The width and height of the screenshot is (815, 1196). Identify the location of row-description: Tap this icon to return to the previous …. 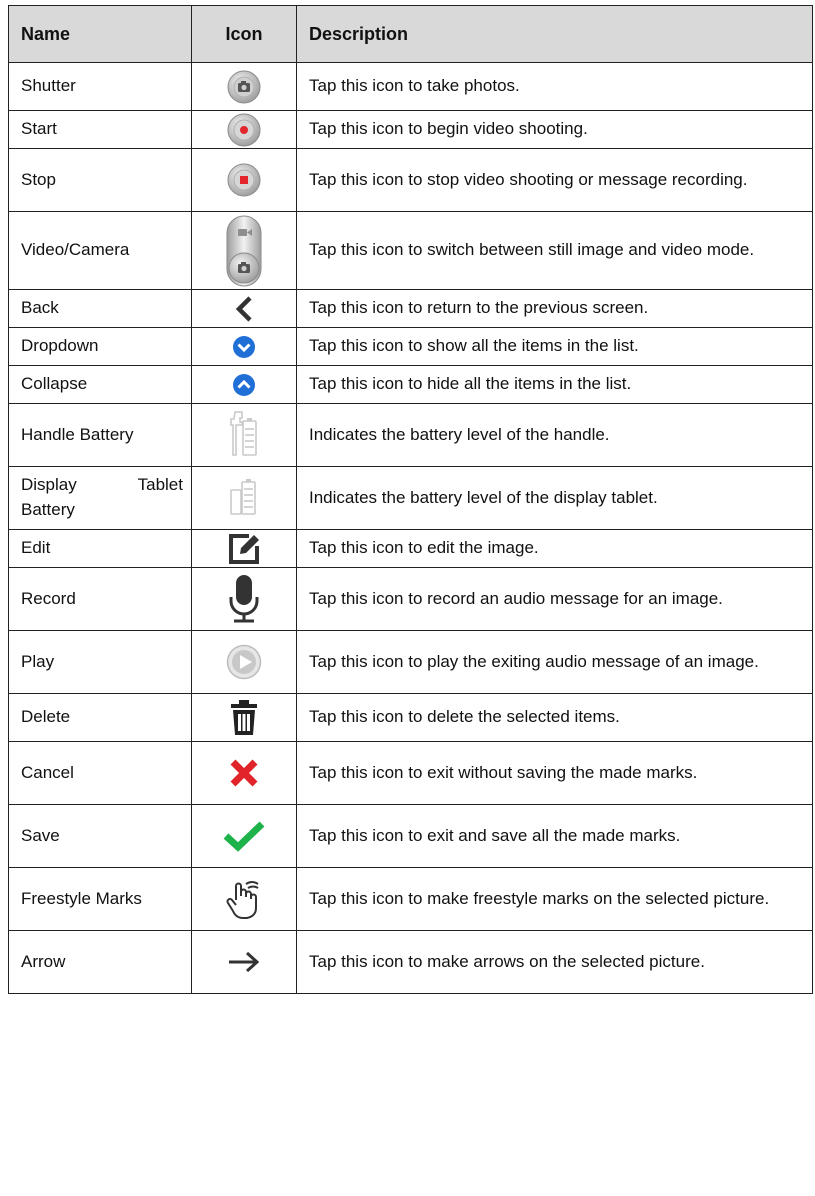
(554, 308).